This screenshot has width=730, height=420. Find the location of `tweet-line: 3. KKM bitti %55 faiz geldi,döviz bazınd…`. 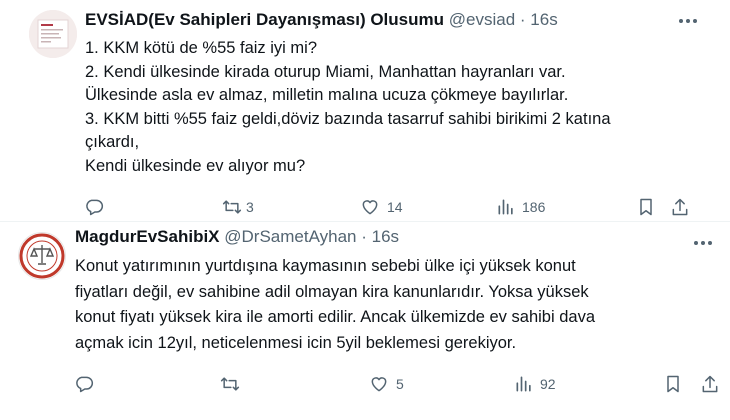

tweet-line: 3. KKM bitti %55 faiz geldi,döviz bazınd… is located at coordinates (348, 118).